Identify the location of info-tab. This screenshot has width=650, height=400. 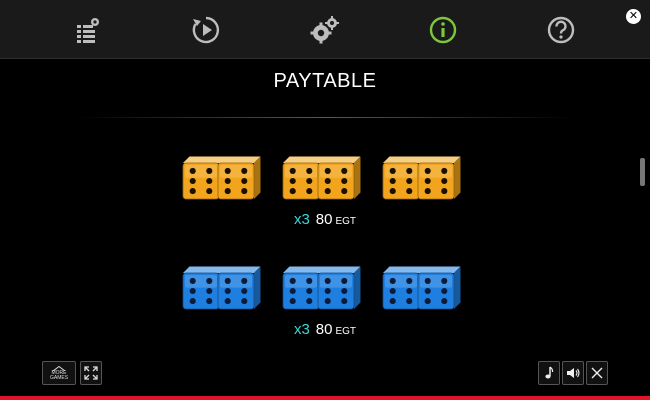
(443, 30).